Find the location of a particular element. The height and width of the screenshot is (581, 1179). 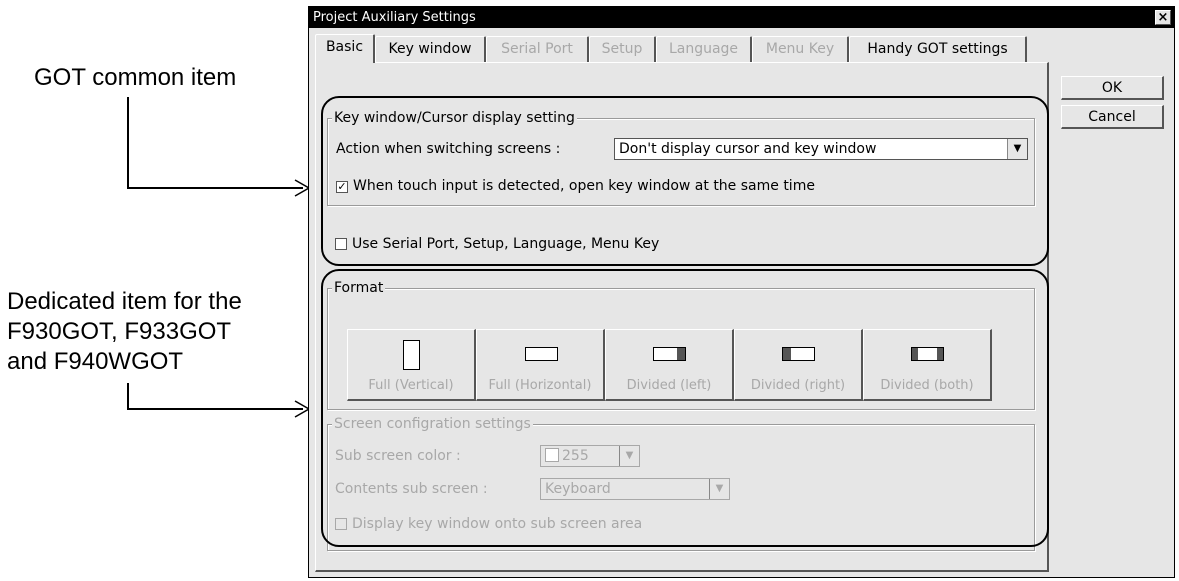

tab-setup: Setup is located at coordinates (622, 49).